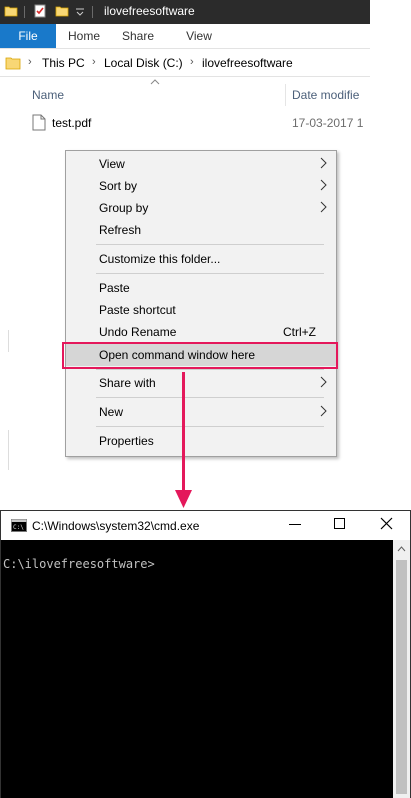  What do you see at coordinates (201, 310) in the screenshot?
I see `menu-item-paste-shortcut: Paste shortcut` at bounding box center [201, 310].